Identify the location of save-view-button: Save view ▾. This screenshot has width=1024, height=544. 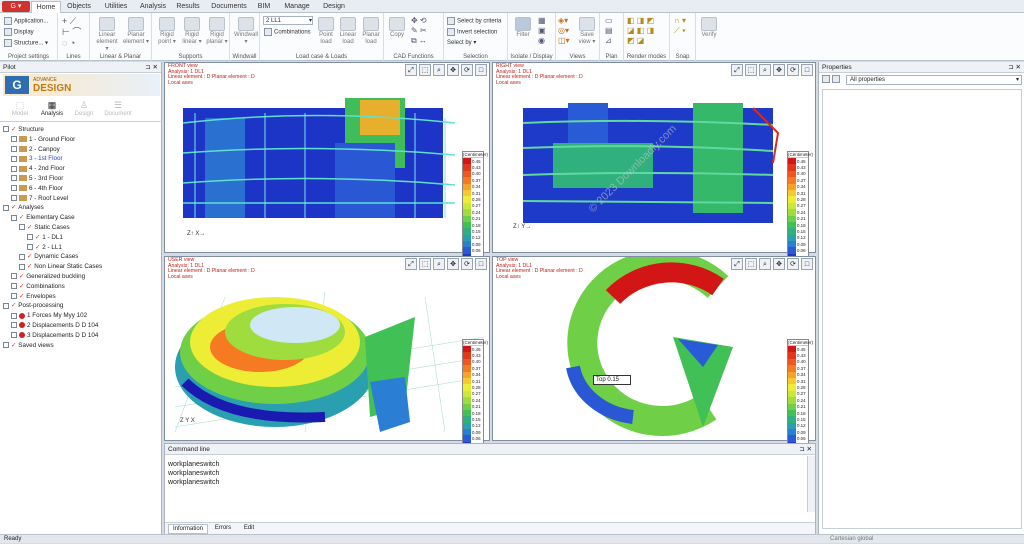
(587, 31).